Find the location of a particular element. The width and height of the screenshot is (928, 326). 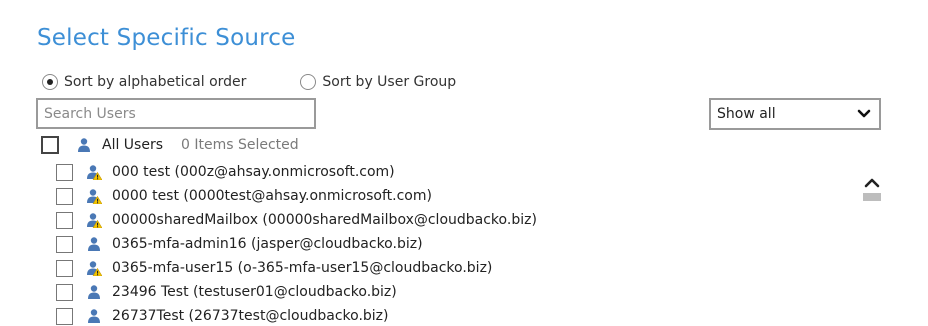

user-row: 23496 Test (testuser01@cloudbacko.biz) is located at coordinates (436, 292).